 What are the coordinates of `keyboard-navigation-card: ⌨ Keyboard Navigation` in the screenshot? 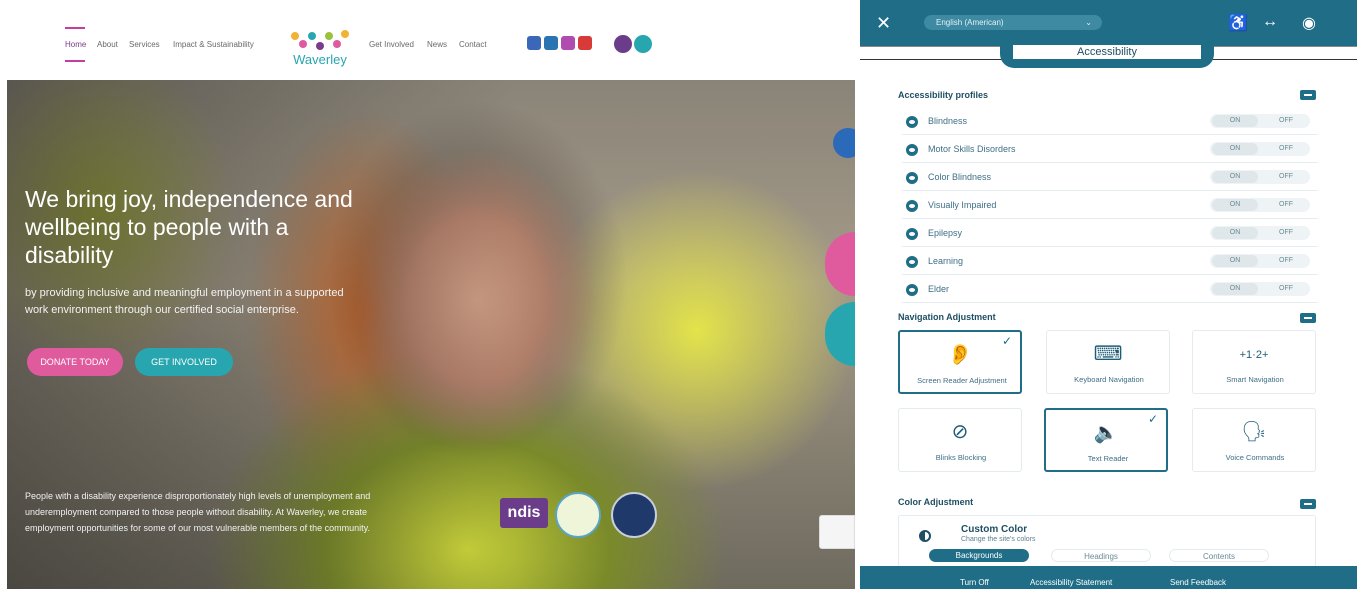 It's located at (1108, 362).